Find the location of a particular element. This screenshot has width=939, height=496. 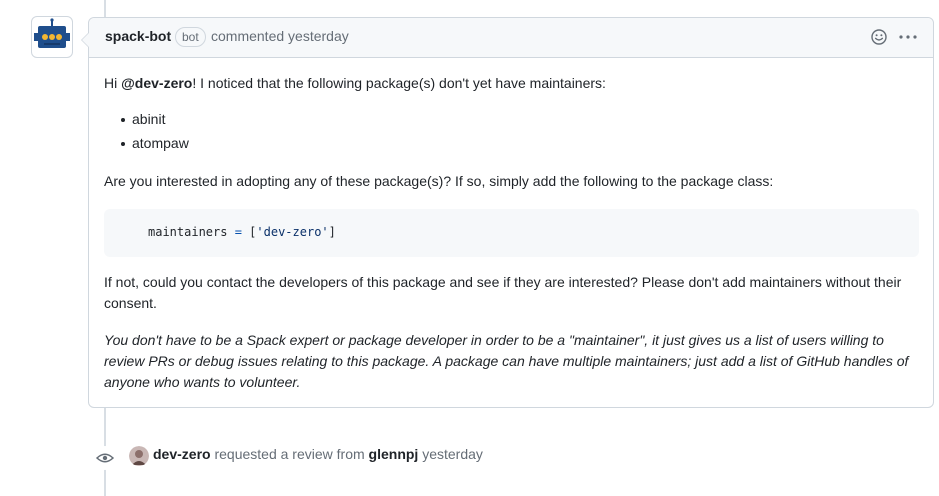

package-list: abinit atompaw is located at coordinates (146, 133).